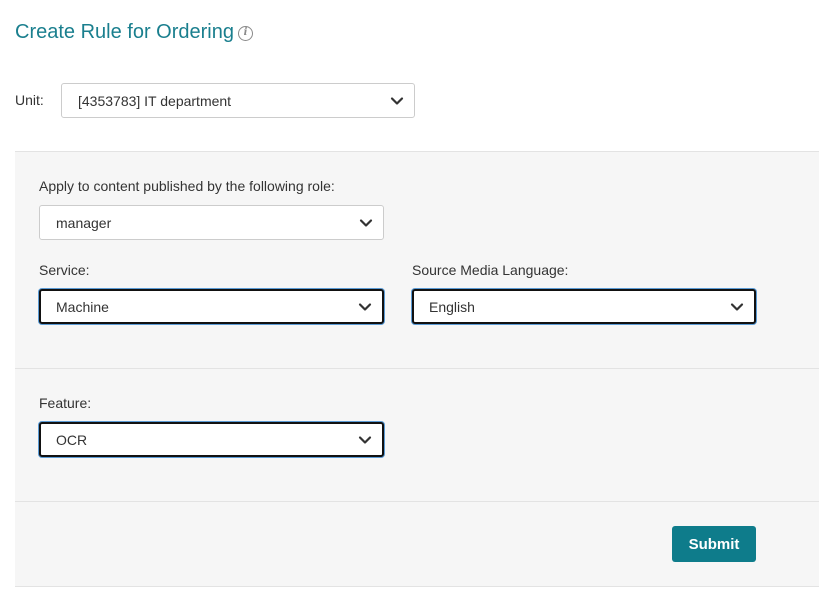  I want to click on page-title-text: Create Rule for Ordering, so click(124, 32).